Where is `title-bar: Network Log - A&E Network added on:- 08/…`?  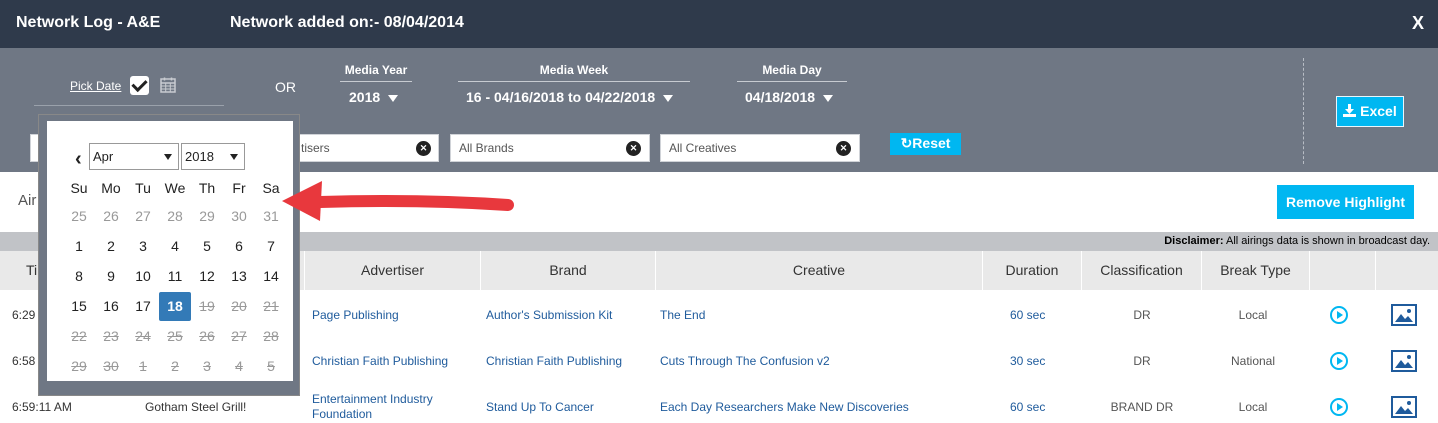 title-bar: Network Log - A&E Network added on:- 08/… is located at coordinates (719, 24).